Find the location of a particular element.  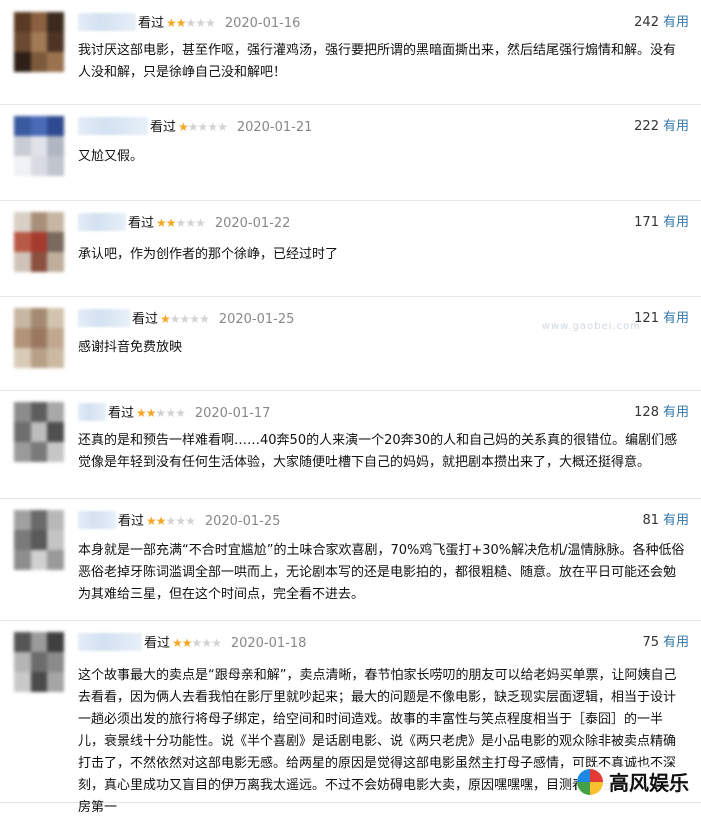

vote-count: 128 is located at coordinates (646, 412).